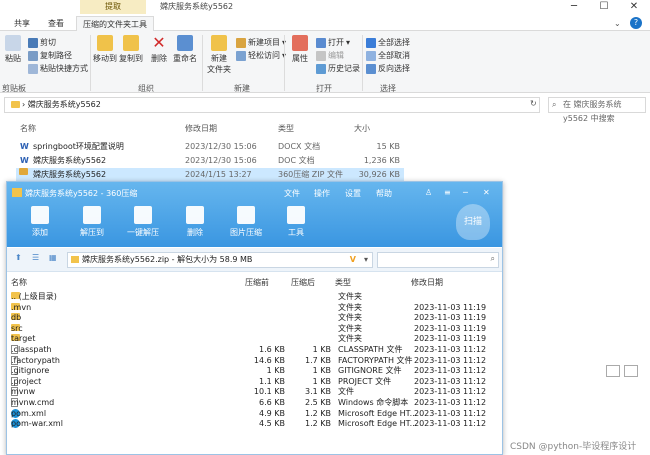 The height and width of the screenshot is (455, 650). What do you see at coordinates (353, 193) in the screenshot?
I see `menu-settings: 设置` at bounding box center [353, 193].